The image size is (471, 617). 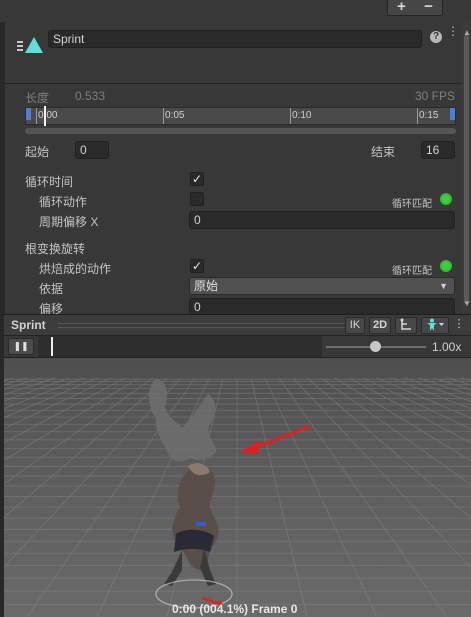 I want to click on preview-title: Sprint, so click(x=28, y=325).